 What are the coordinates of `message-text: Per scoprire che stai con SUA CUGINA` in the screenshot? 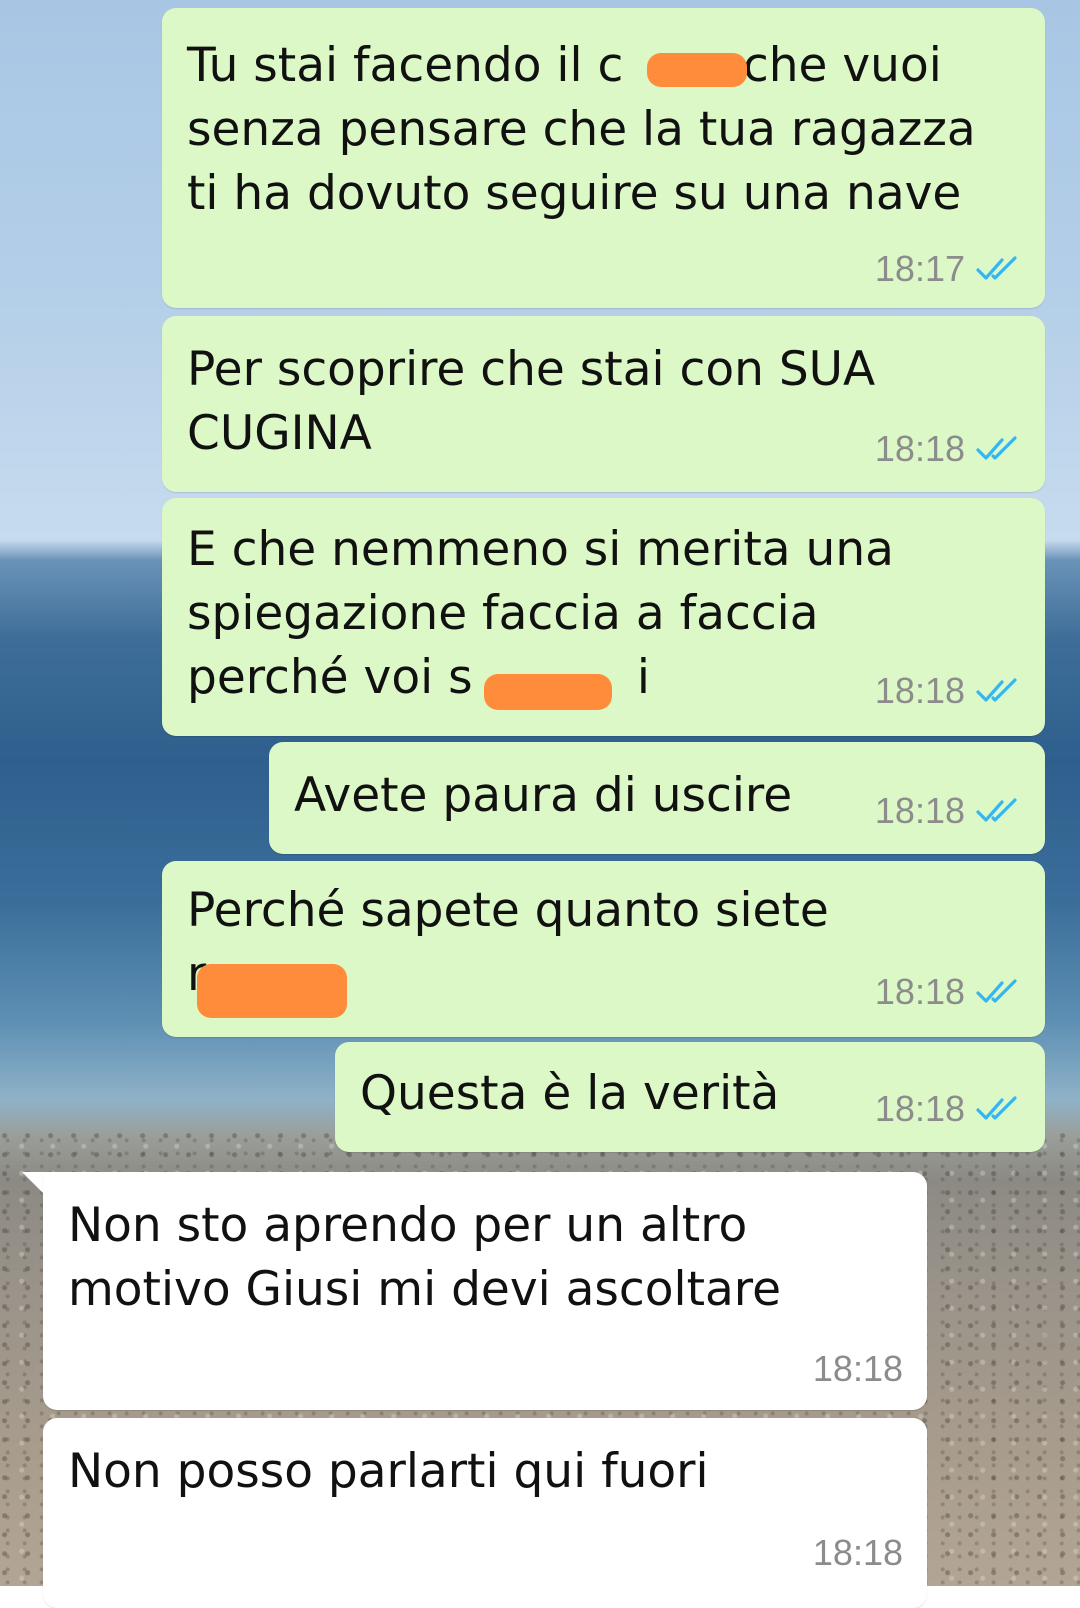 It's located at (531, 401).